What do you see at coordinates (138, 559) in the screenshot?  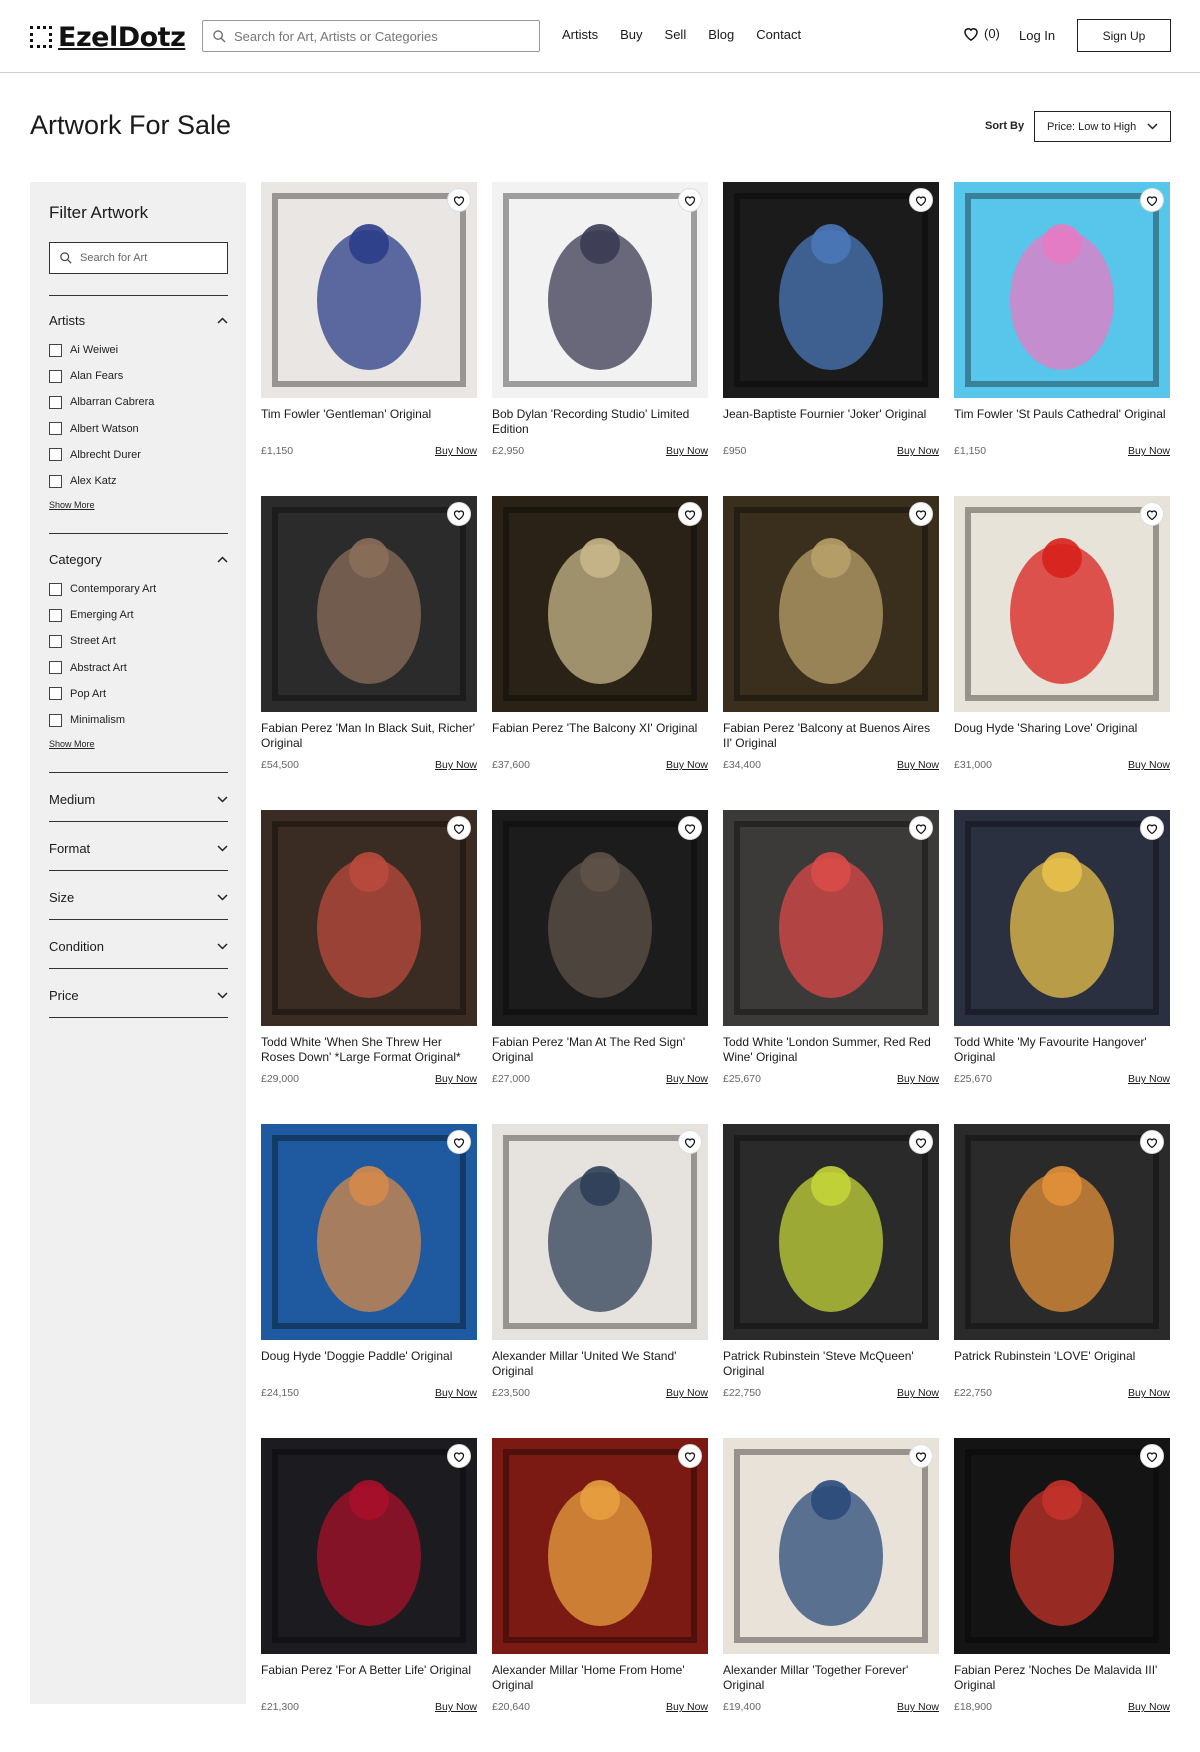 I see `filter-category-toggle: Category` at bounding box center [138, 559].